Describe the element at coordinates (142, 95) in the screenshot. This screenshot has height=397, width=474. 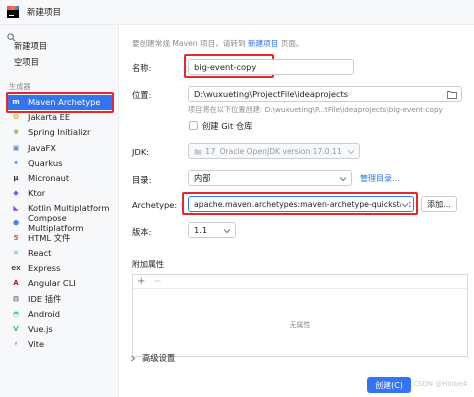
I see `location-label: 位置:` at that location.